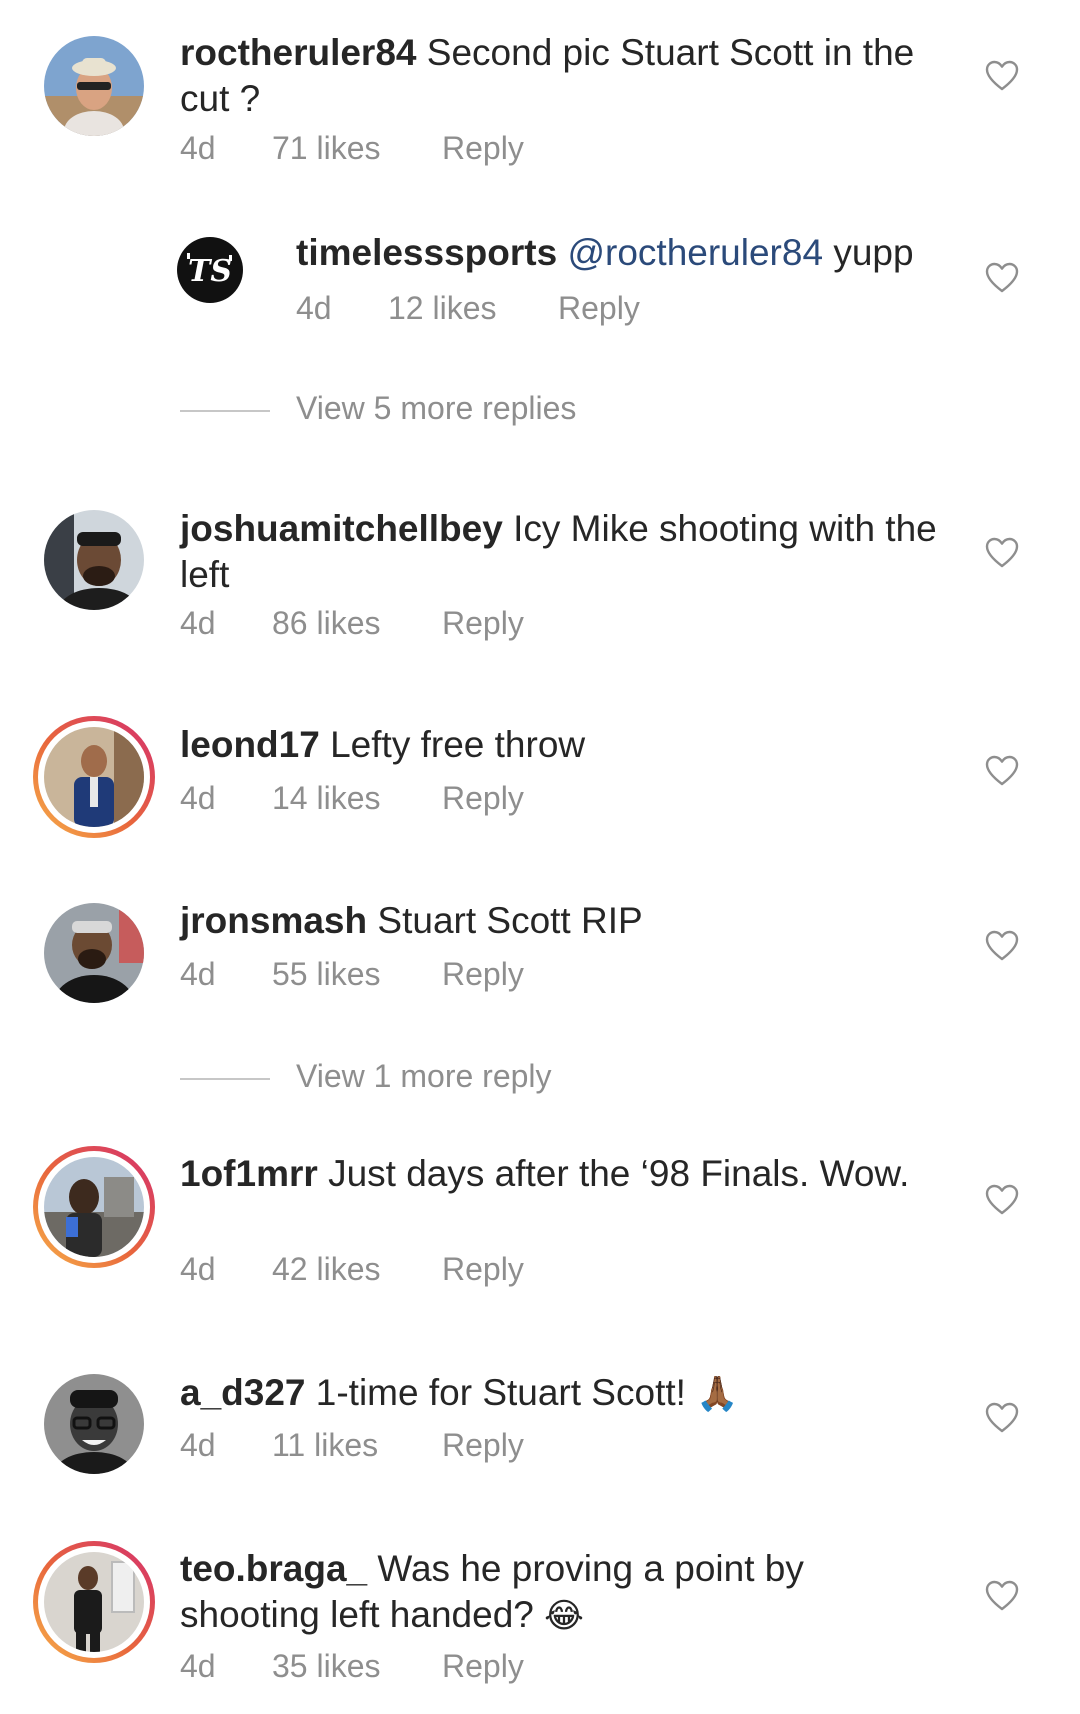 Image resolution: width=1080 pixels, height=1714 pixels. What do you see at coordinates (298, 52) in the screenshot?
I see `comment-username: roctheruler84` at bounding box center [298, 52].